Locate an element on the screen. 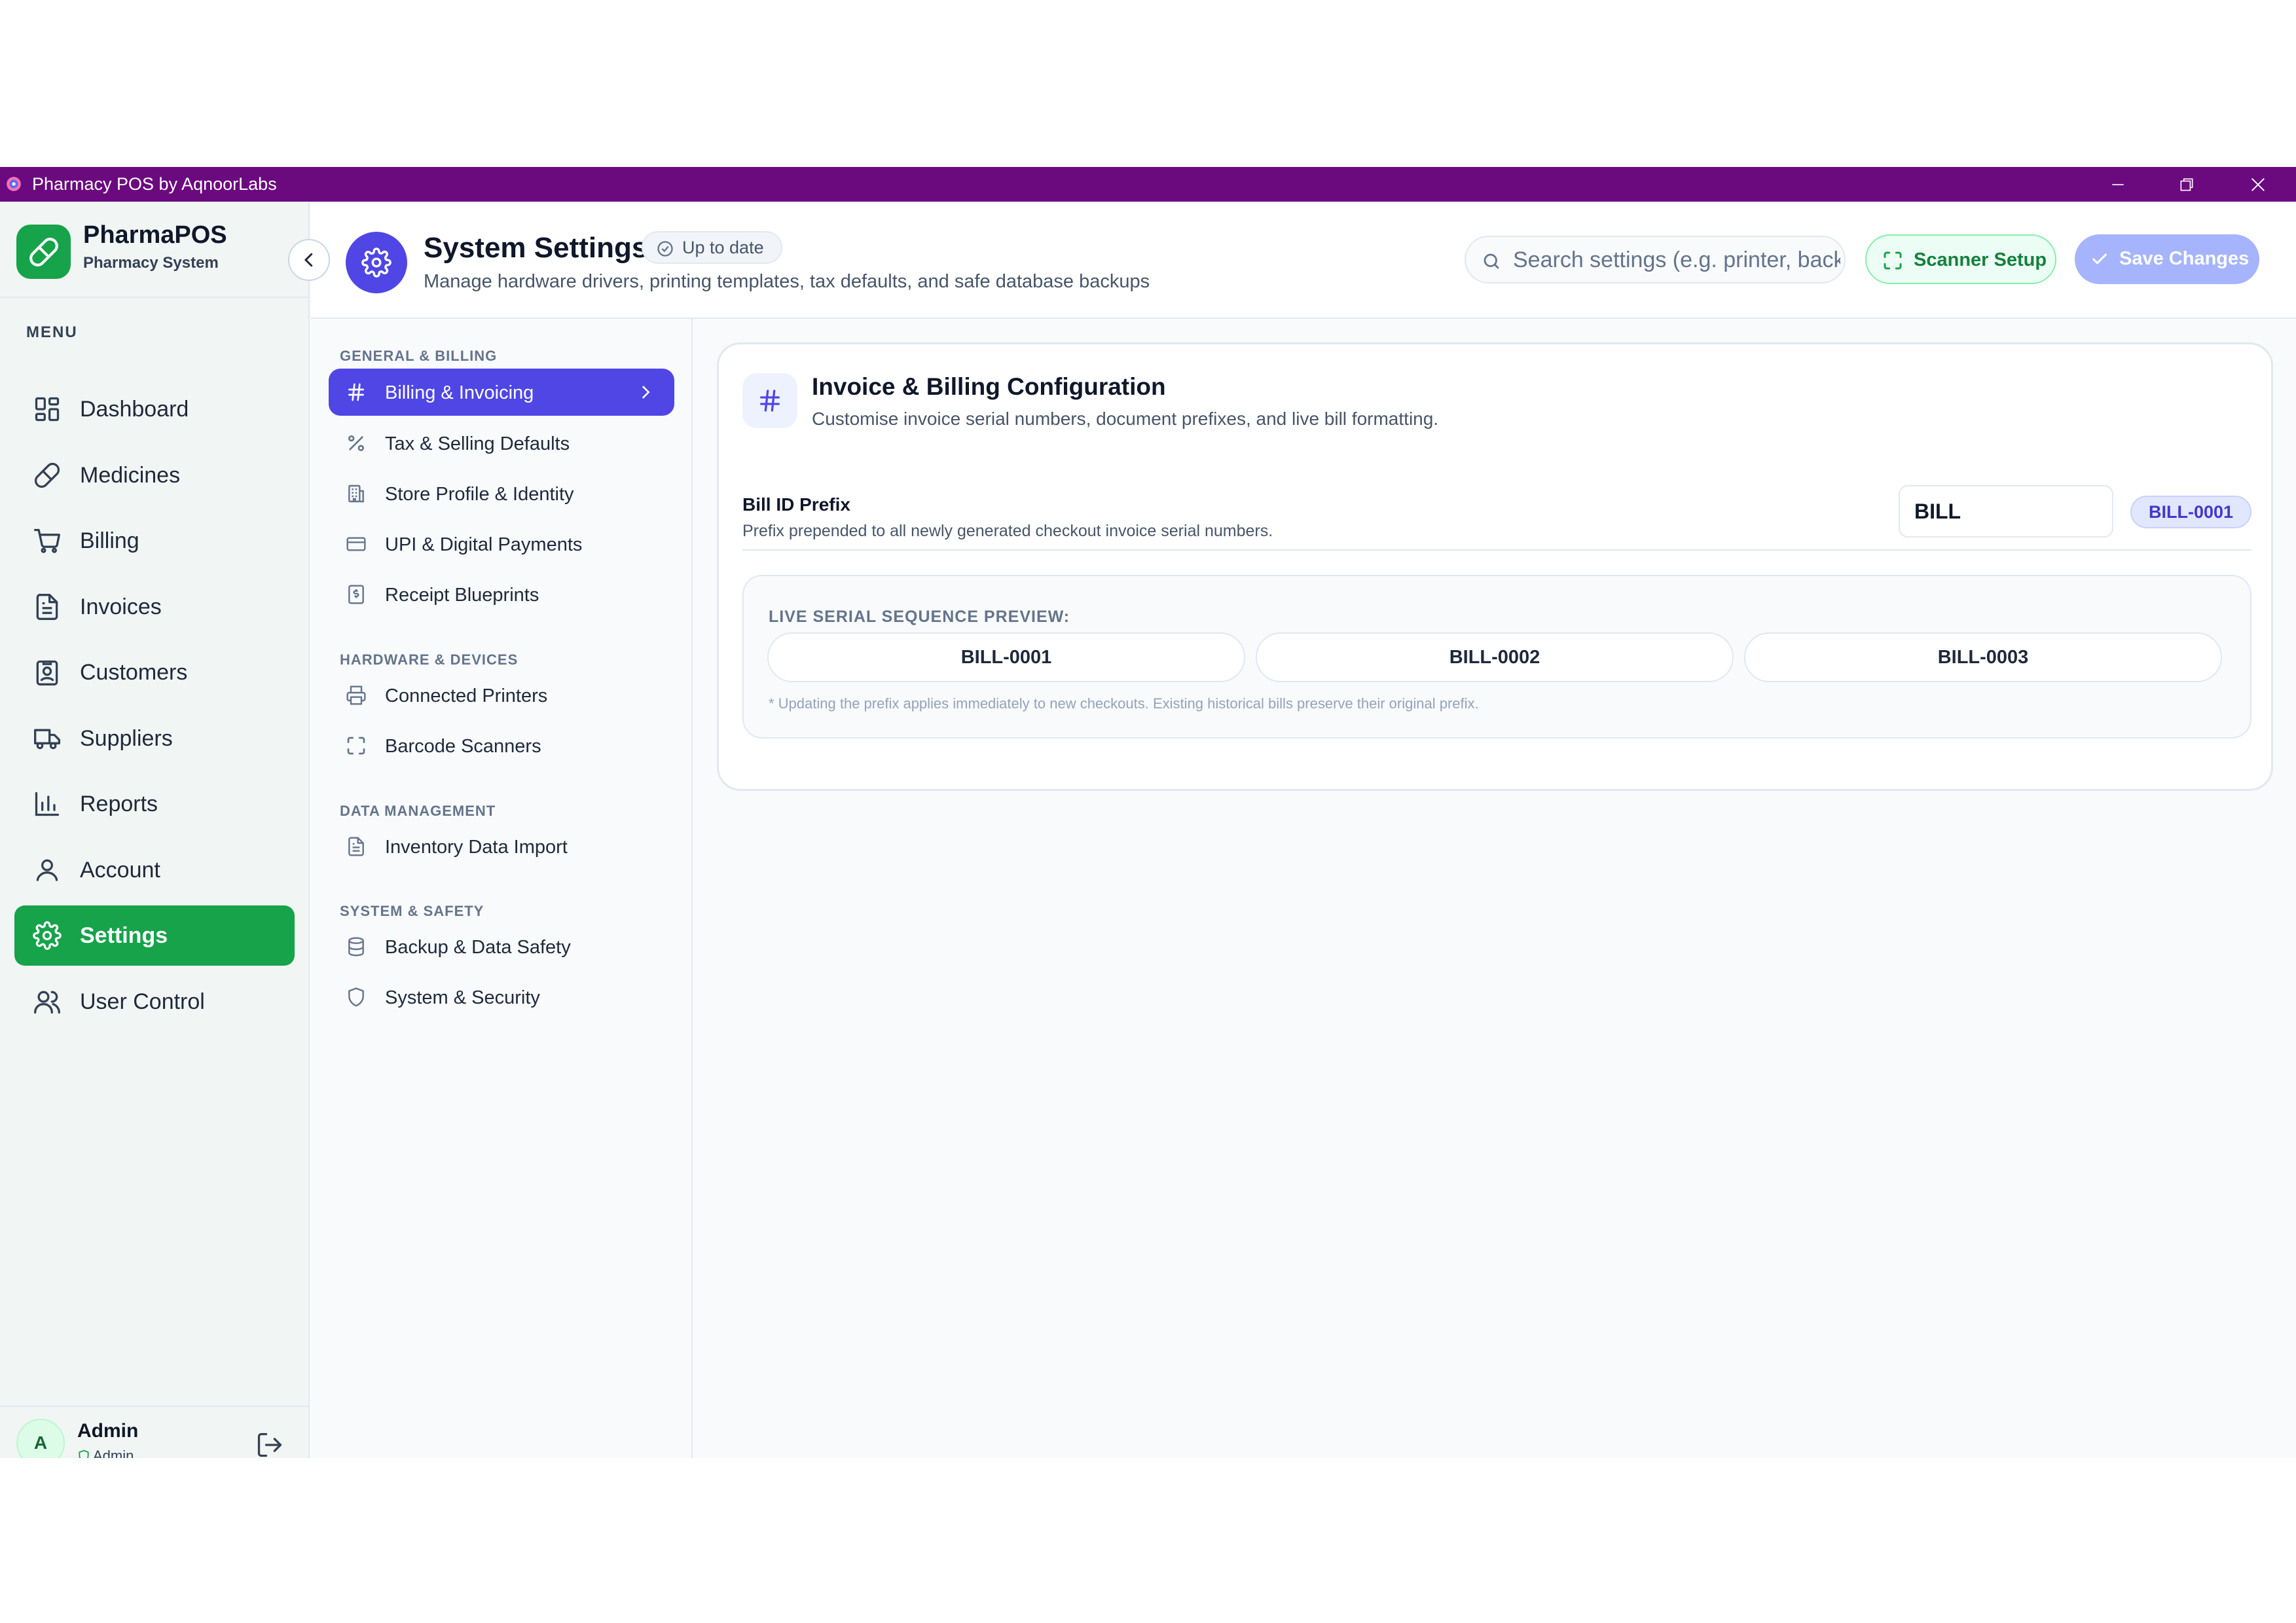 This screenshot has height=1623, width=2296. sidebar-item-billing: Billing is located at coordinates (154, 541).